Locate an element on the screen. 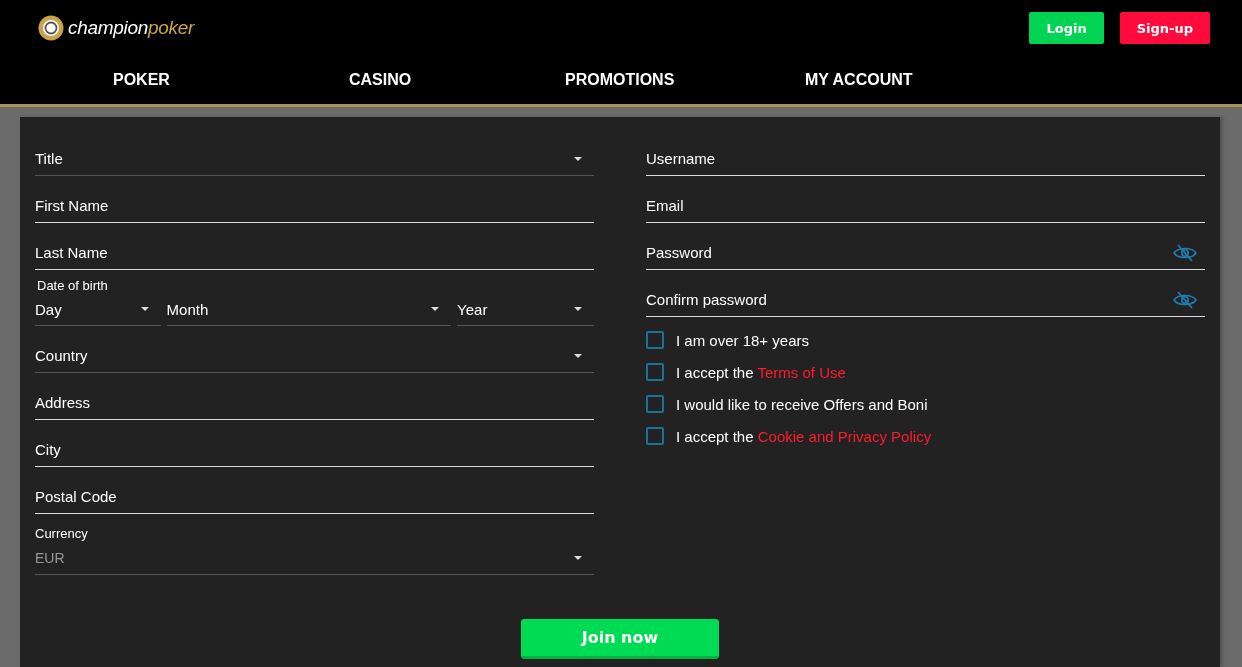  field-label: Date of birth is located at coordinates (73, 285).